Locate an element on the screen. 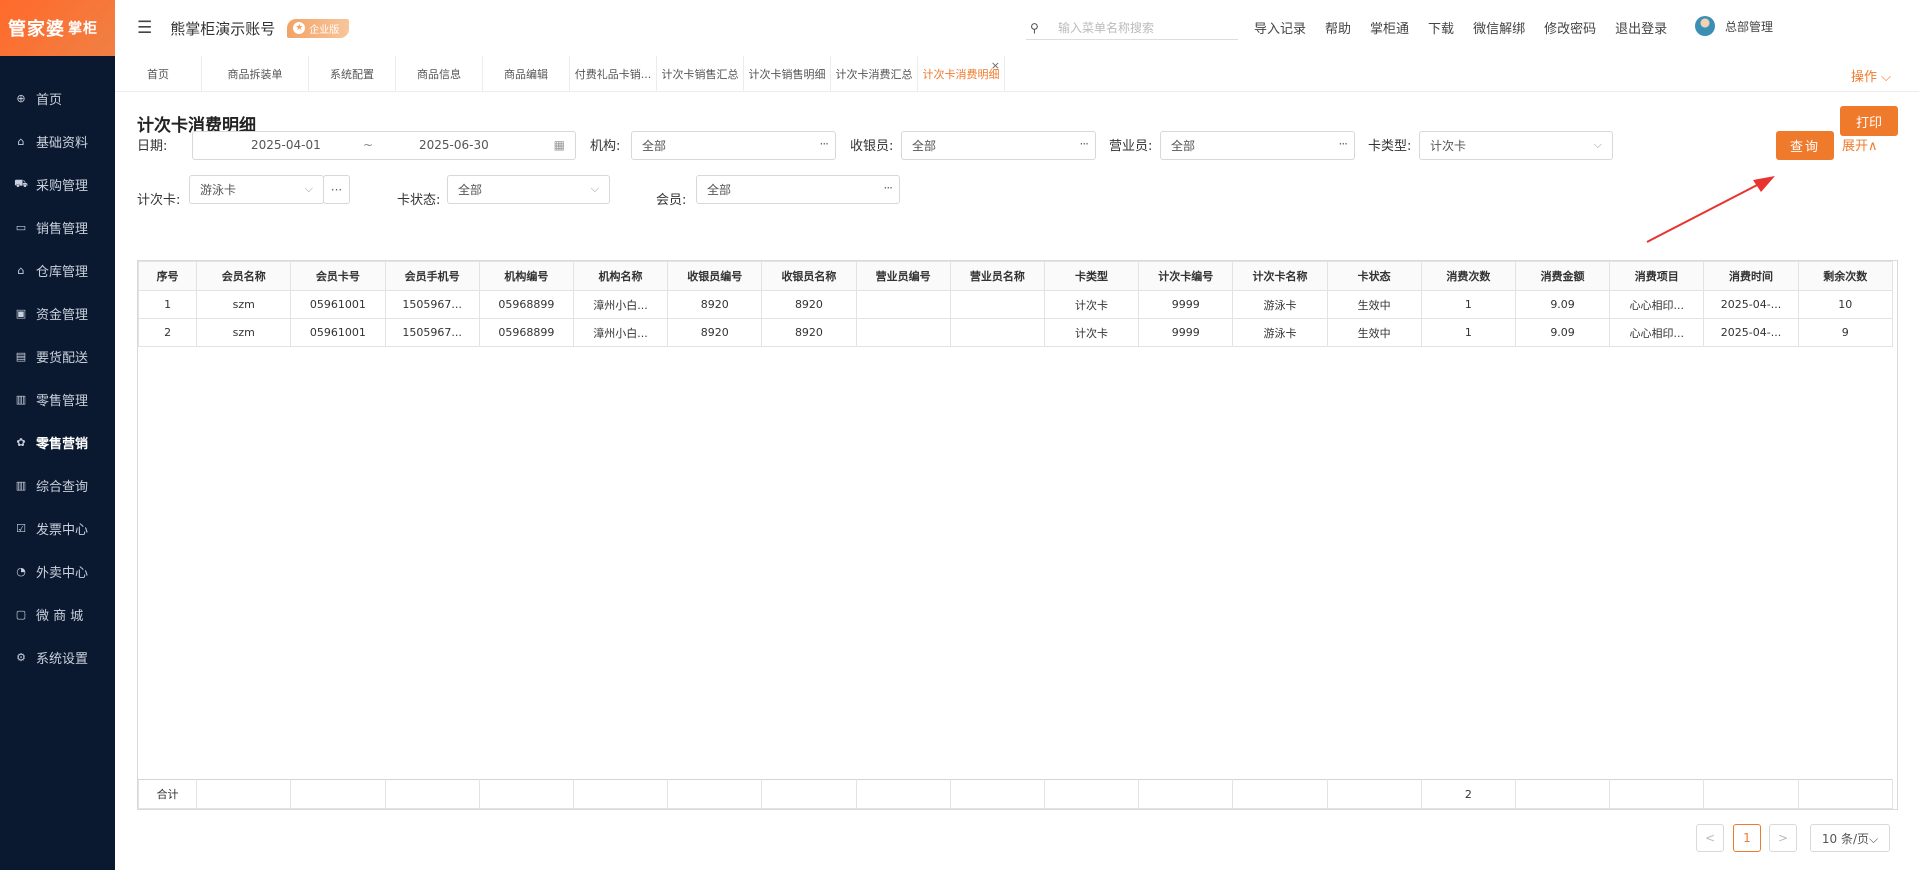  card-status-select: 全部 ⌵ is located at coordinates (528, 189).